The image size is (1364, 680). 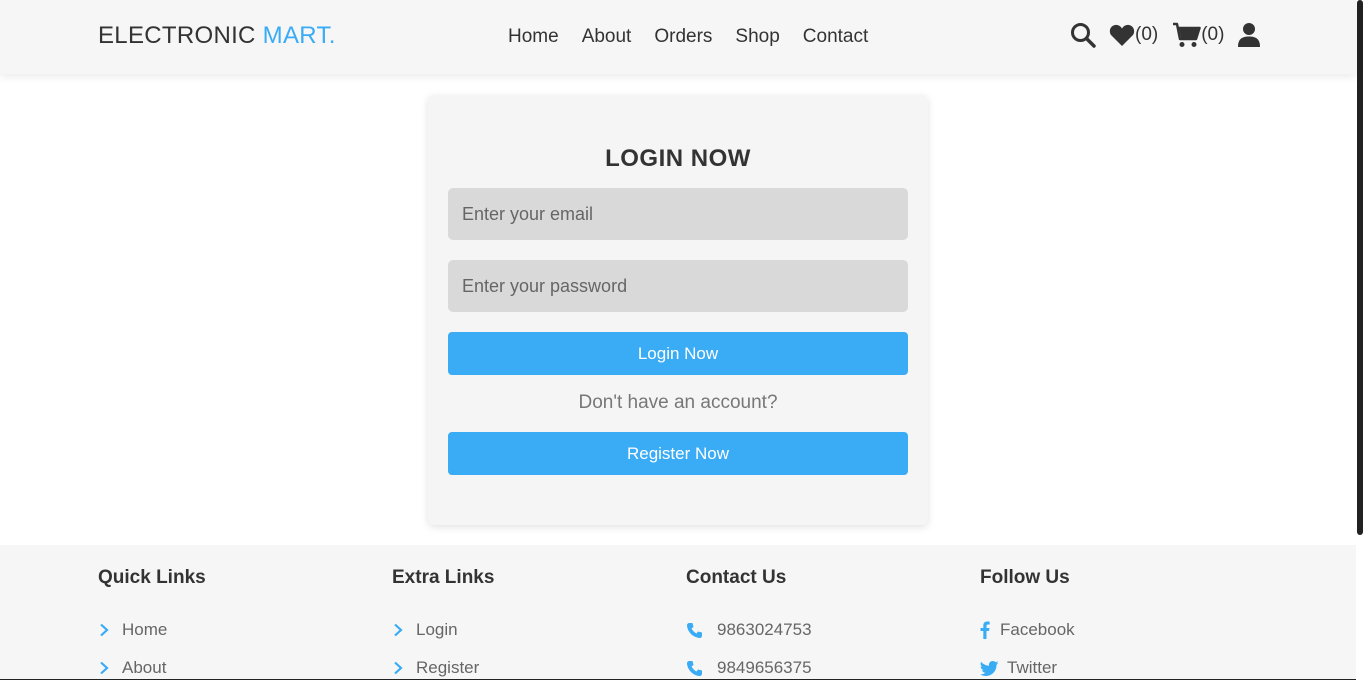 I want to click on footer-link-about: About, so click(x=152, y=664).